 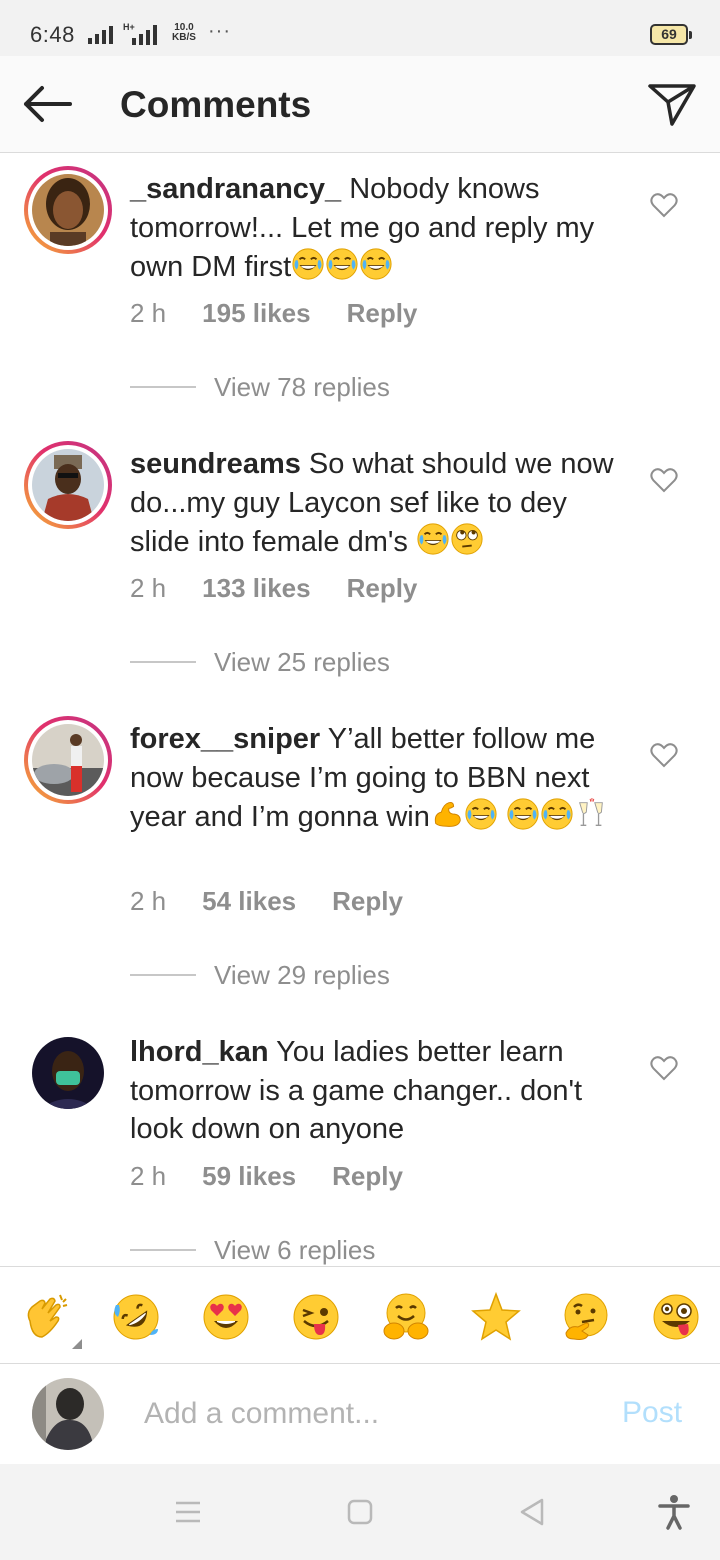 I want to click on heart-eyes-icon, so click(x=226, y=1317).